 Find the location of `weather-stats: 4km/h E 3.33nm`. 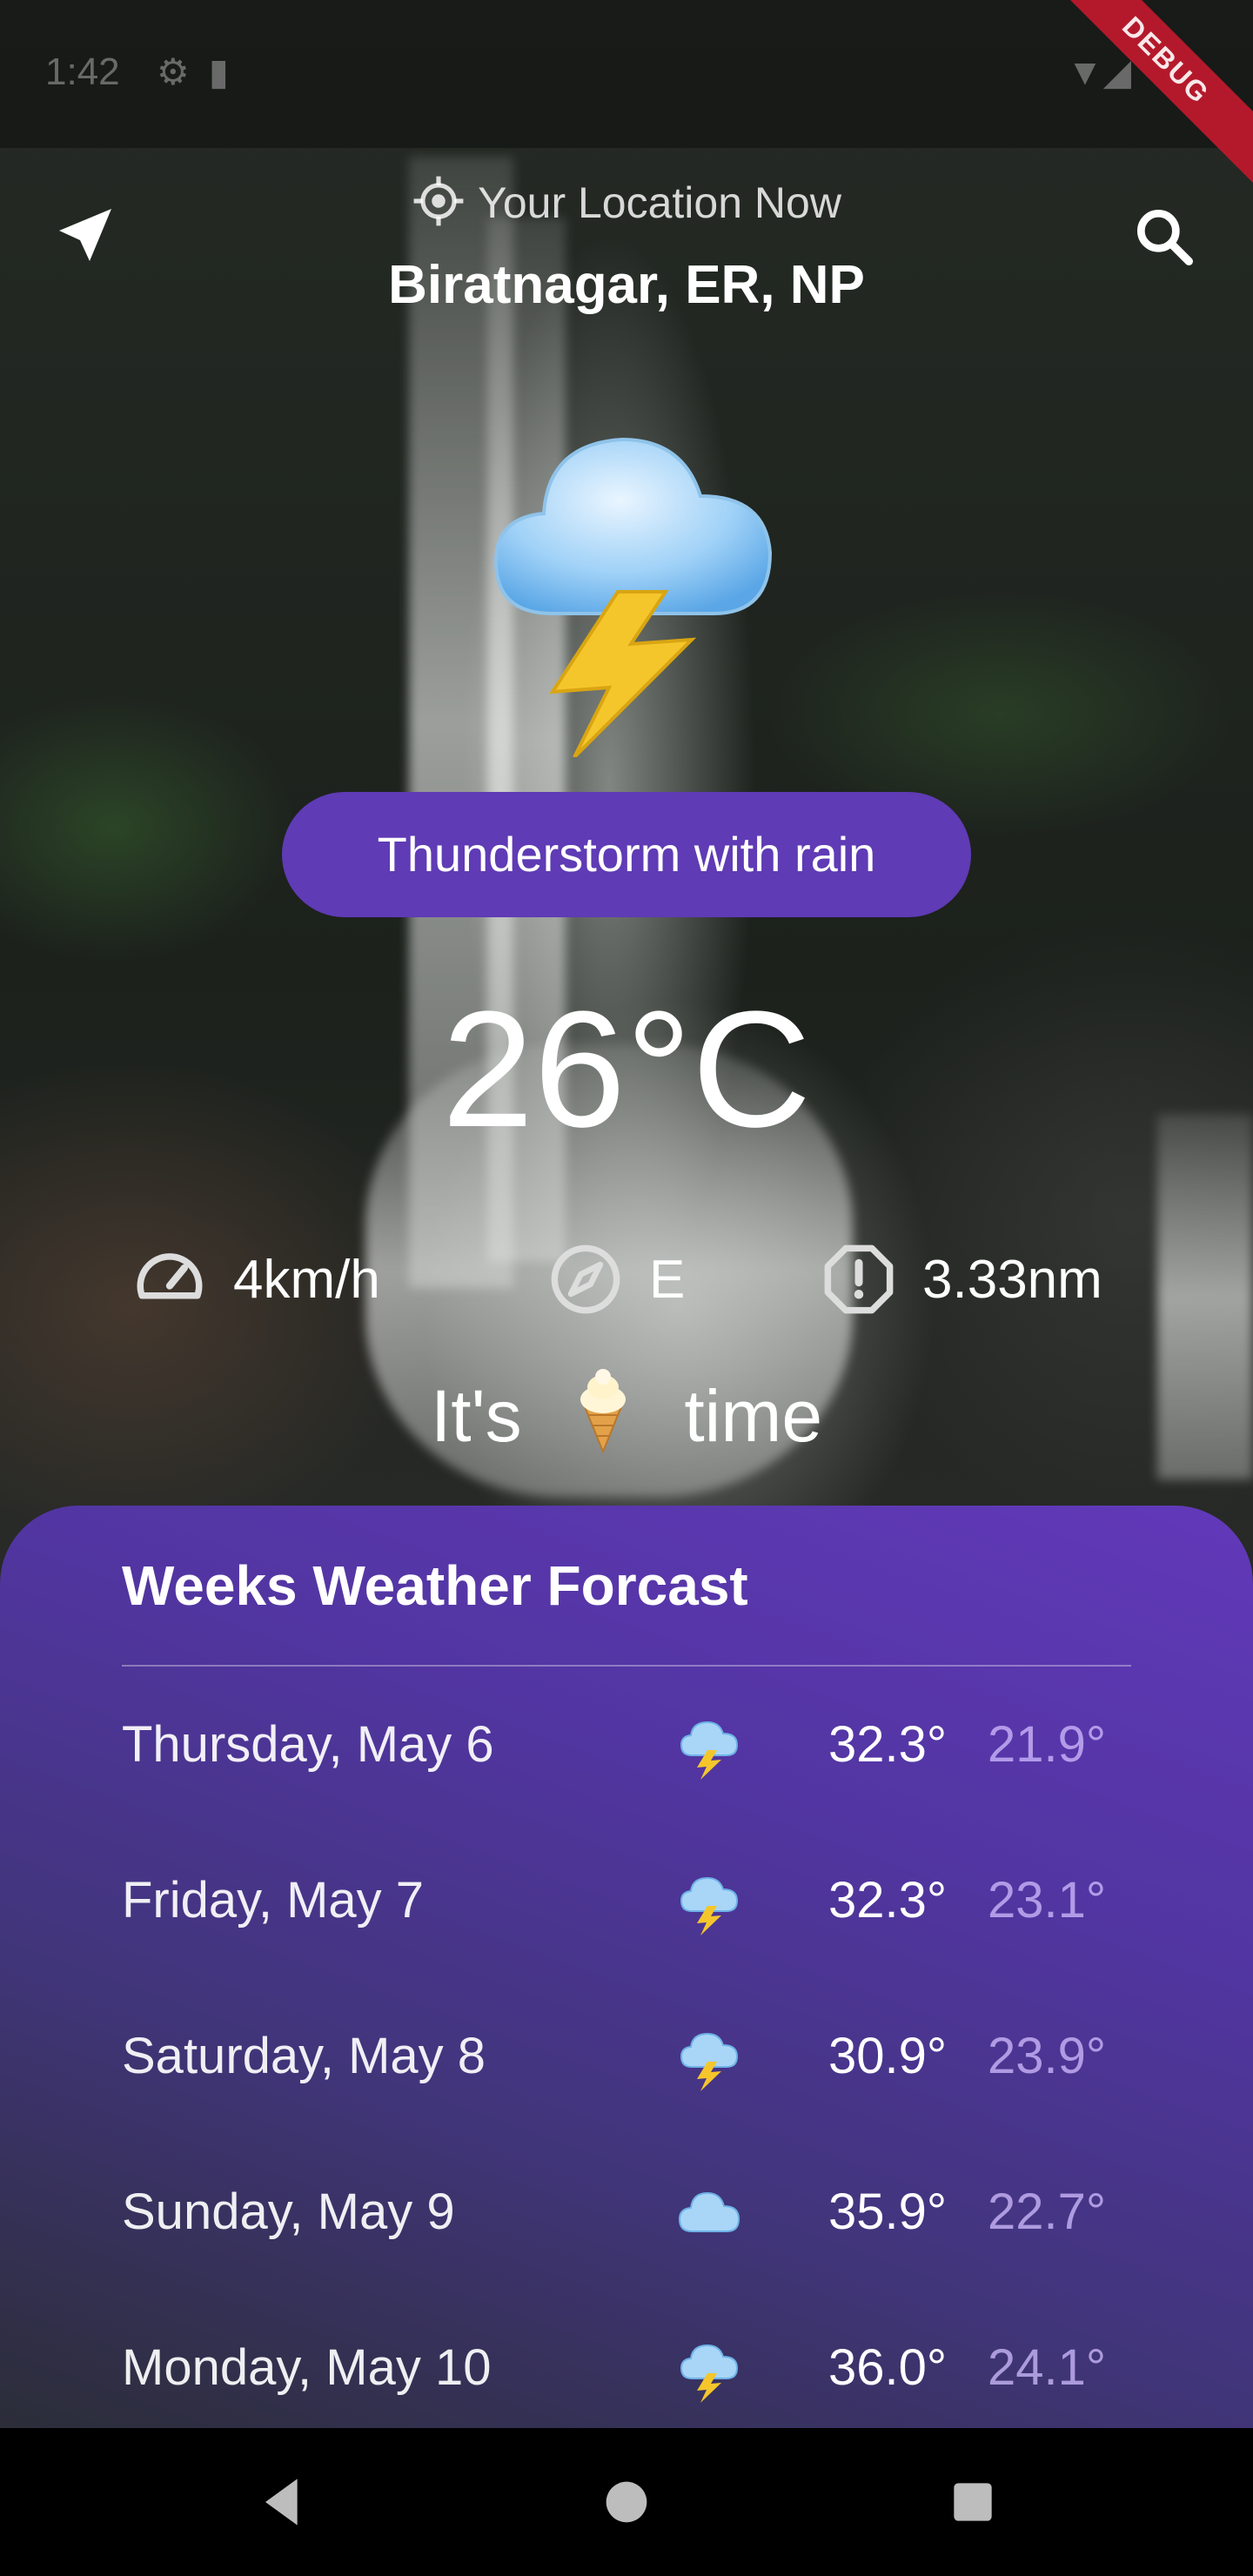

weather-stats: 4km/h E 3.33nm is located at coordinates (626, 1280).